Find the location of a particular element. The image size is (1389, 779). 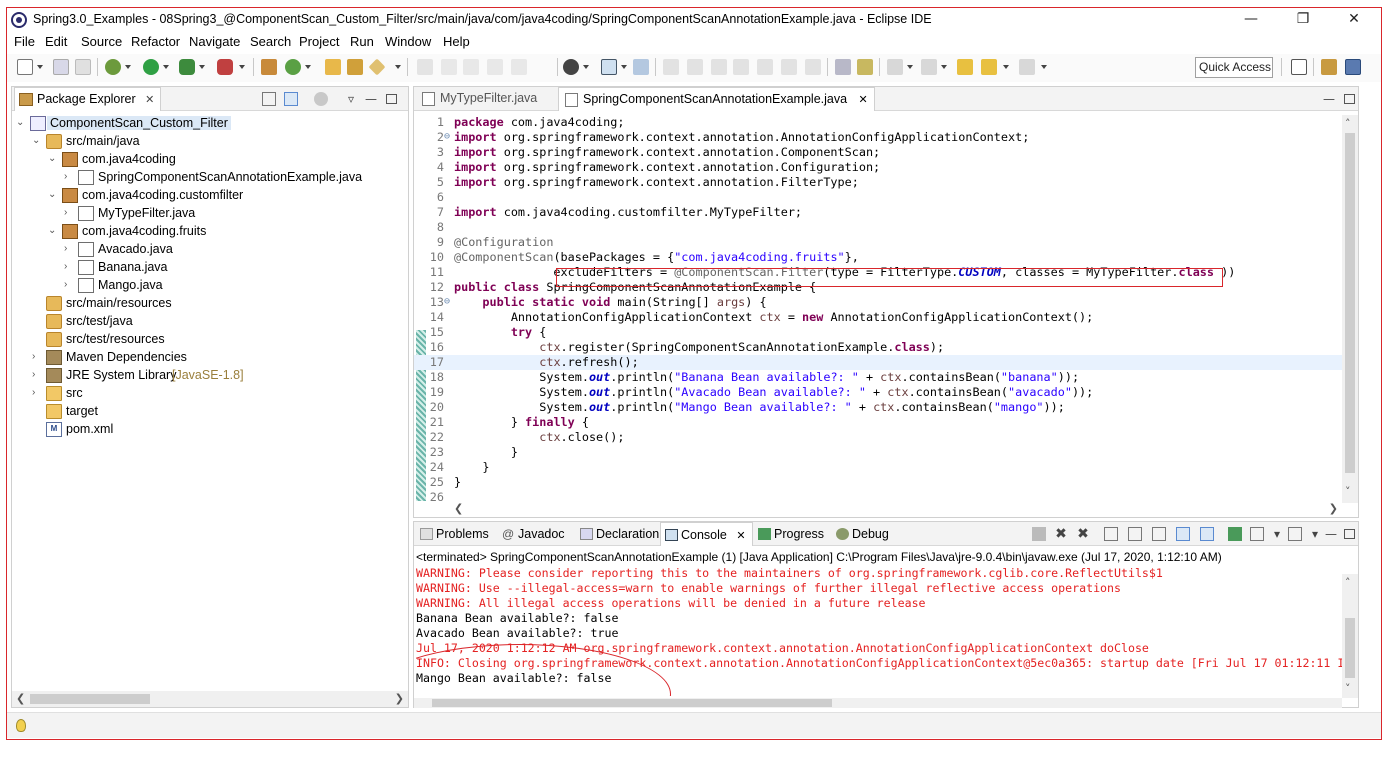

prev-edit-icon is located at coordinates (929, 67).